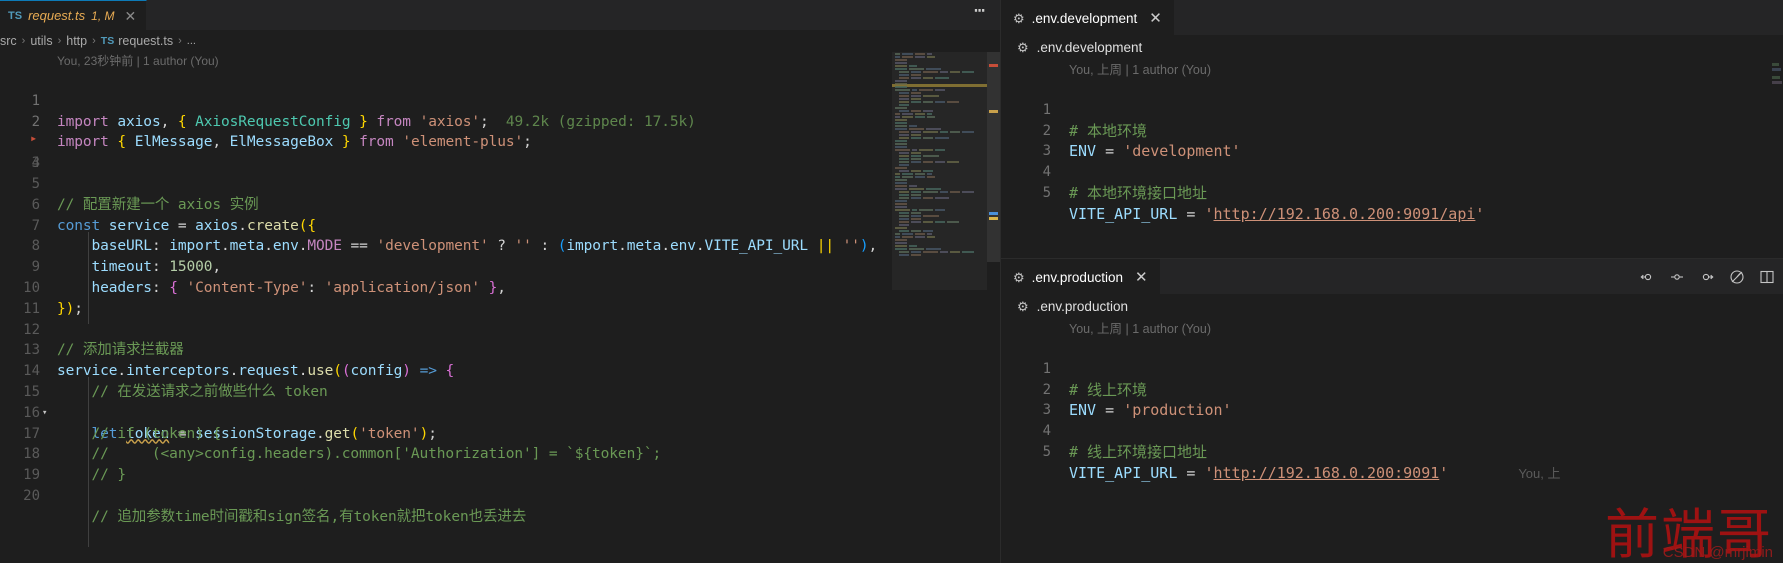  I want to click on code-line: 1 # 本地环境, so click(1392, 109).